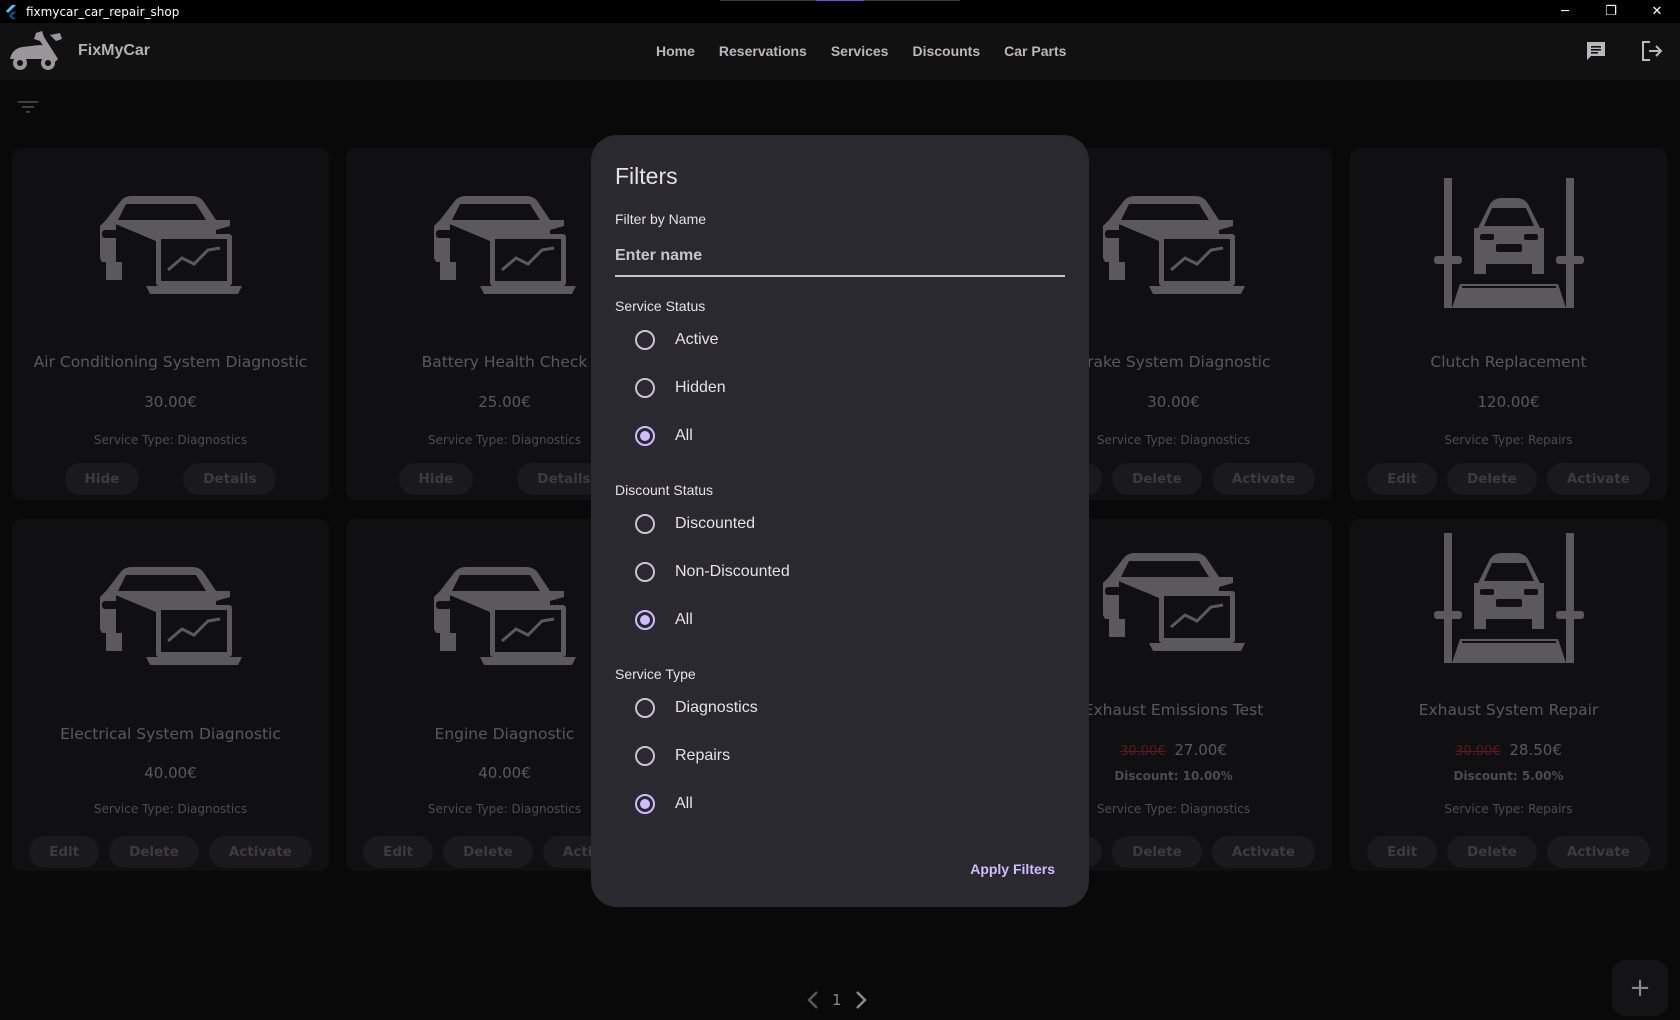 Image resolution: width=1680 pixels, height=1020 pixels. Describe the element at coordinates (840, 11) in the screenshot. I see `window-title-bar: fixmycar_car_repair_shop ─ ❐ ✕` at that location.